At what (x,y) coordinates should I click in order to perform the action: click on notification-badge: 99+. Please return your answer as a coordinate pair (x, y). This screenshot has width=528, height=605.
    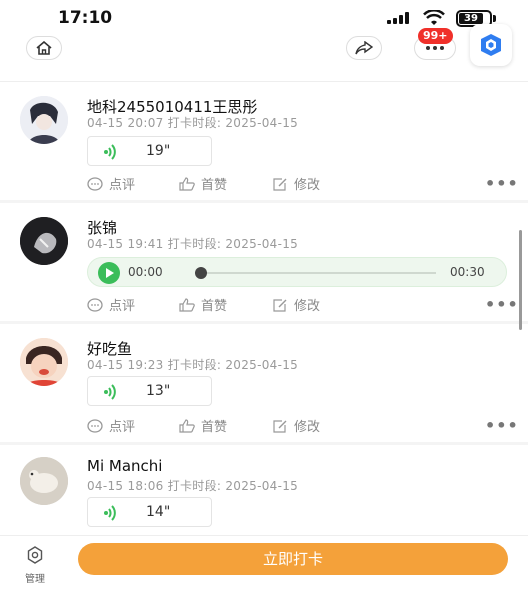
    Looking at the image, I should click on (435, 36).